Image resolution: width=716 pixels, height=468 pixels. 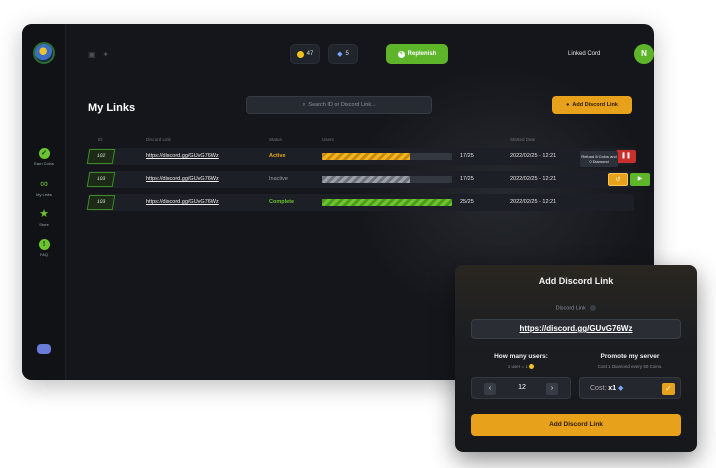 I want to click on help-icon, so click(x=593, y=308).